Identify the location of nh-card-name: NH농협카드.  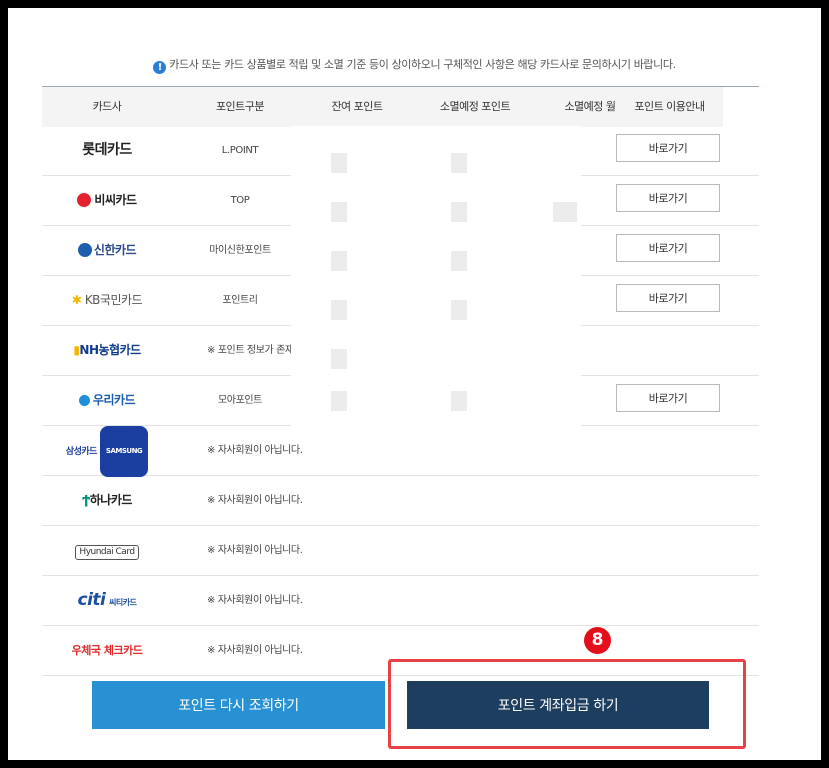
(110, 350).